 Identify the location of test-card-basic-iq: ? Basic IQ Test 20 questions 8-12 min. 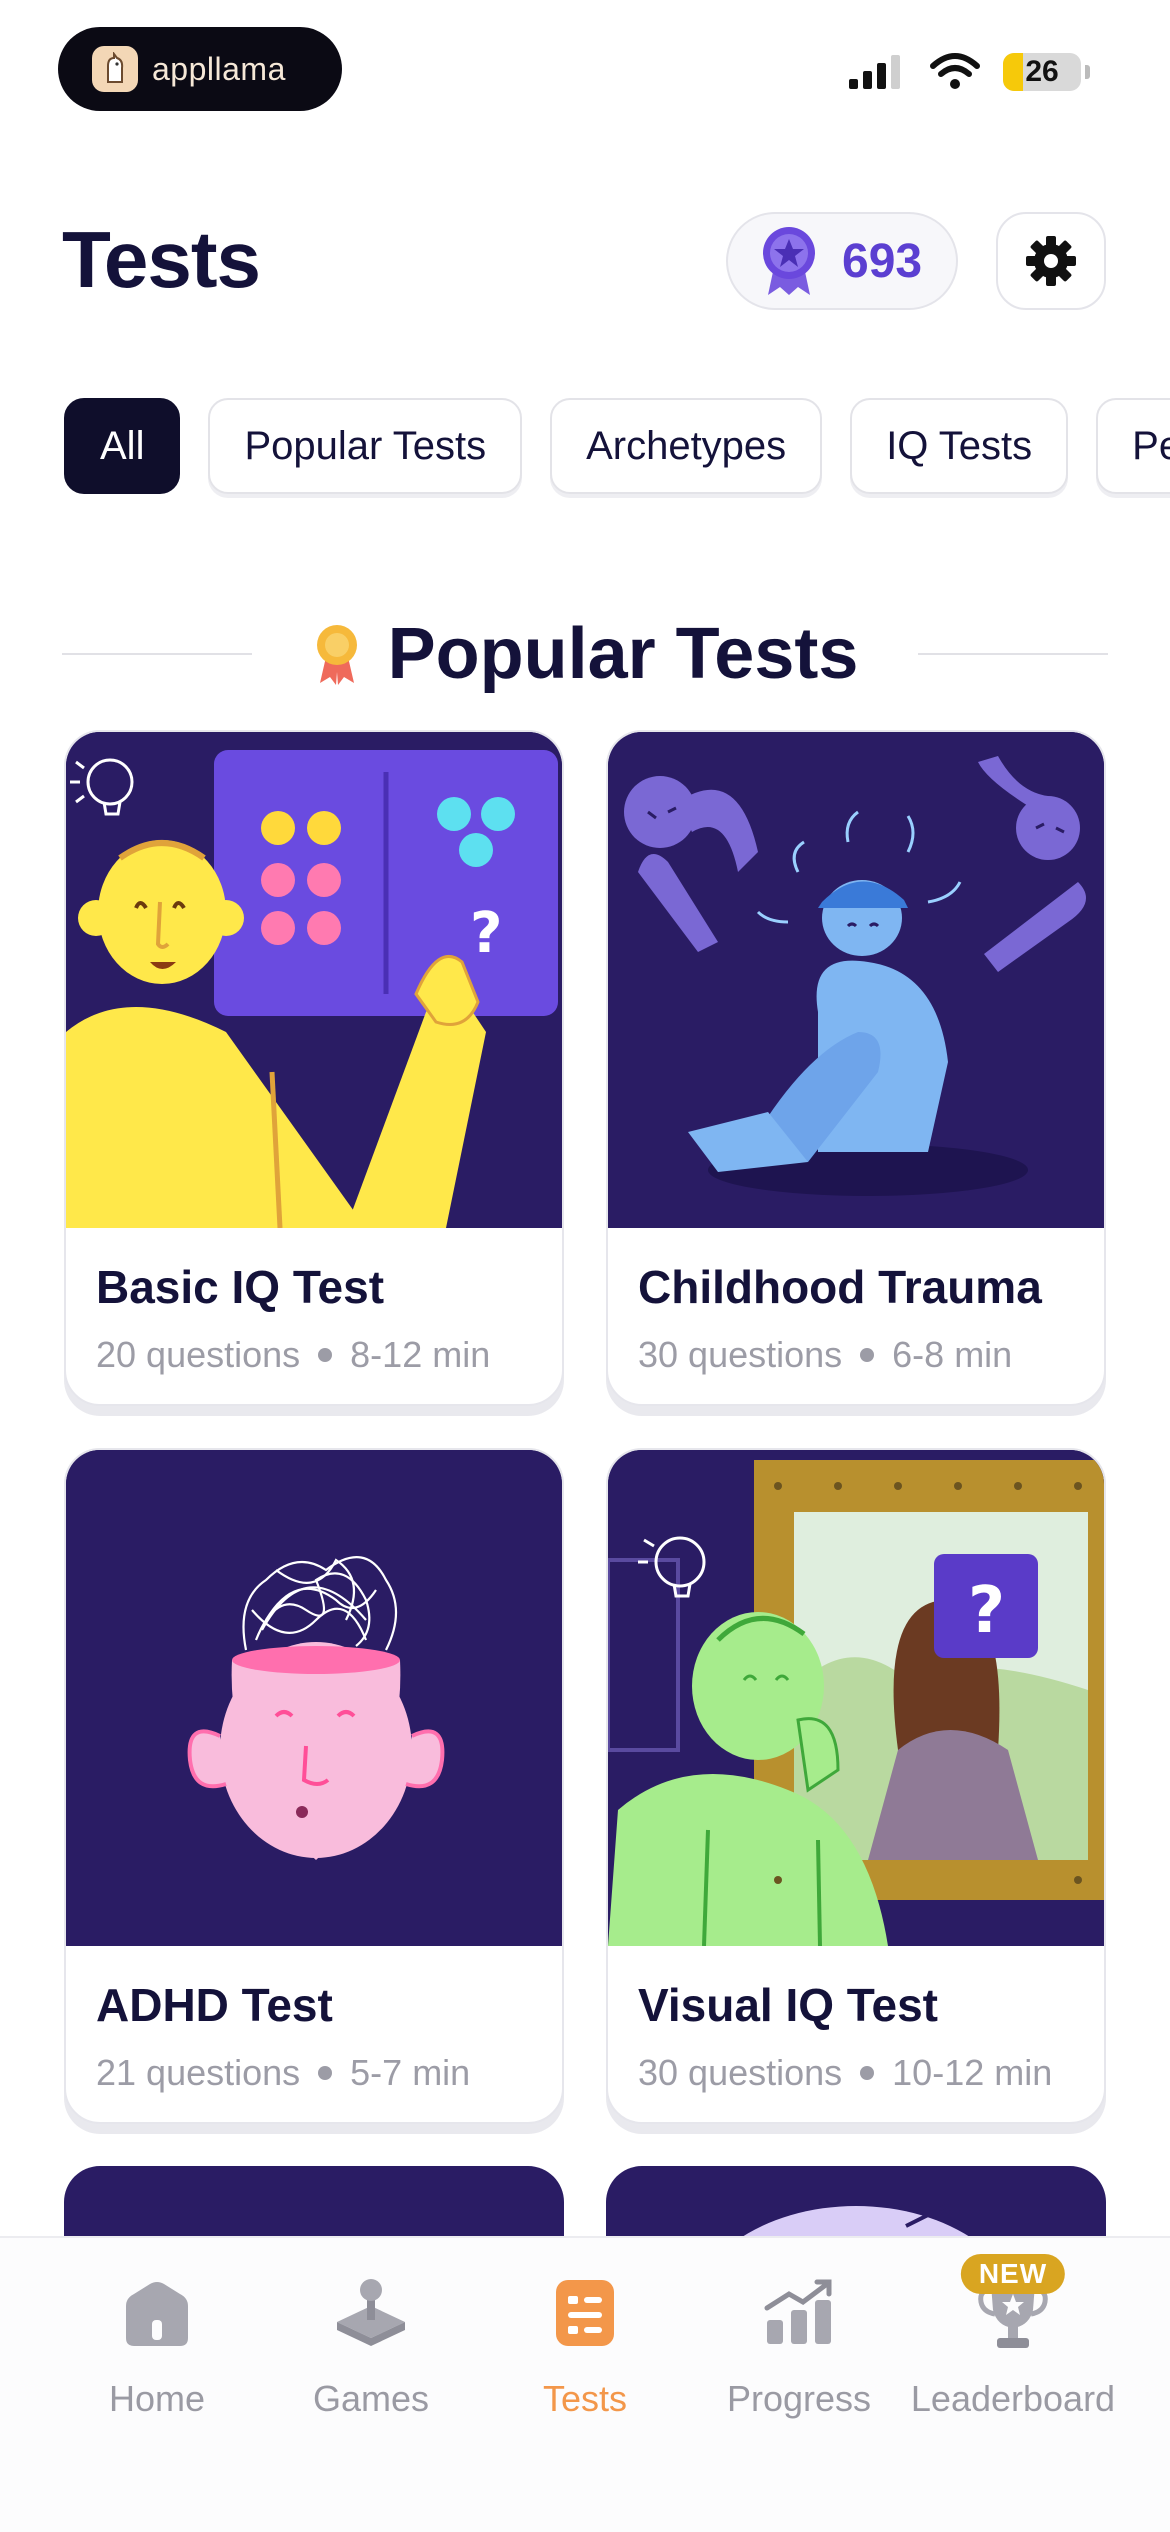
(314, 1068).